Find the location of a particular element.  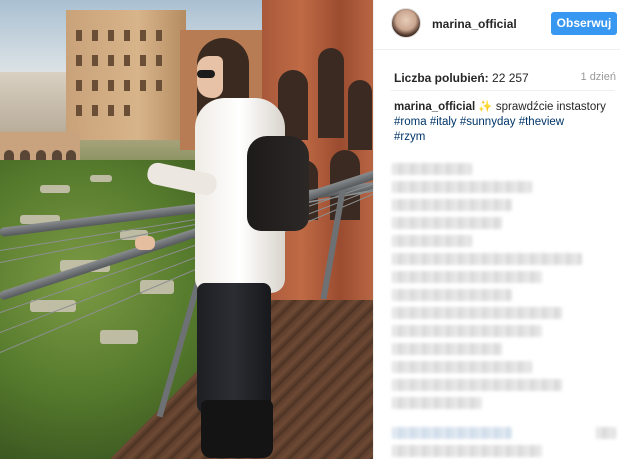

divider is located at coordinates (503, 90).